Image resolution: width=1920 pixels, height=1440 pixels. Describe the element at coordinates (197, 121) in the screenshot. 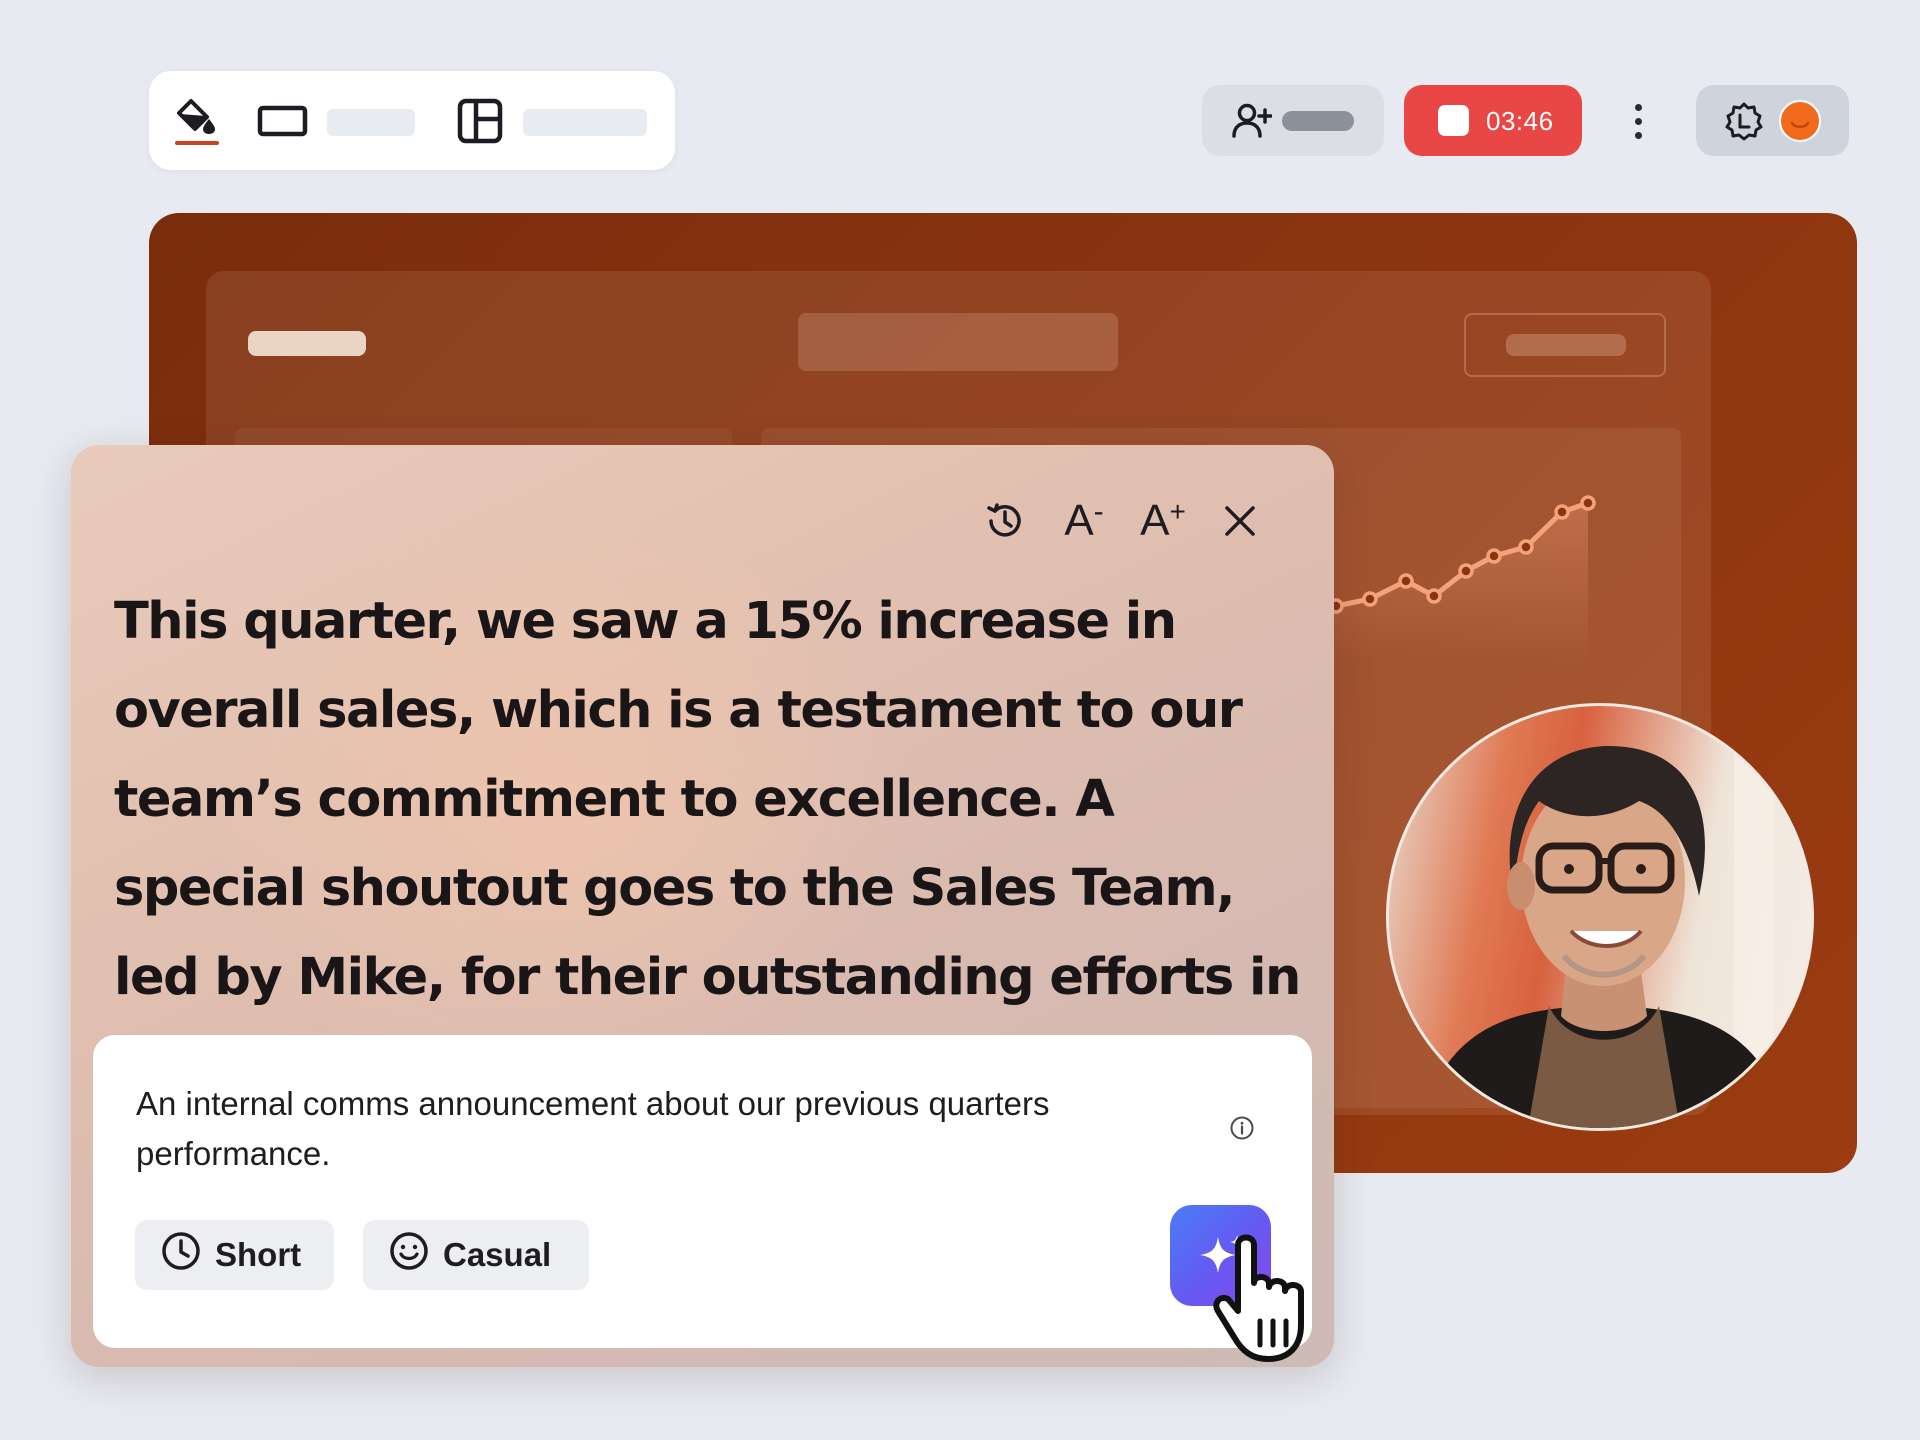

I see `paint-bucket-icon` at that location.